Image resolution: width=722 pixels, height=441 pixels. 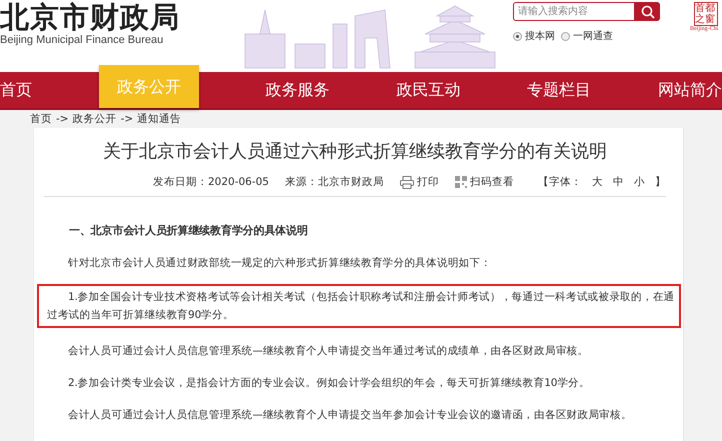 What do you see at coordinates (560, 182) in the screenshot?
I see `font-size-label: 【字体：` at bounding box center [560, 182].